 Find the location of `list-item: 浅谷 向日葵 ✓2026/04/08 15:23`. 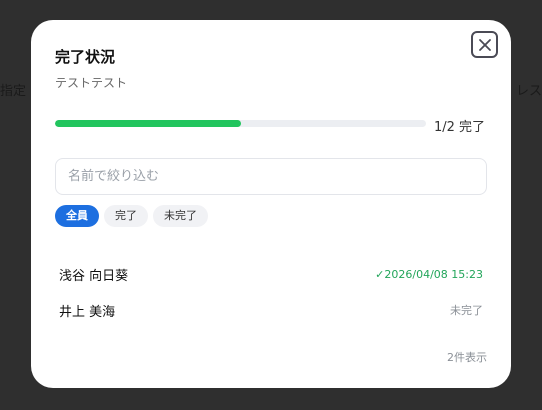

list-item: 浅谷 向日葵 ✓2026/04/08 15:23 is located at coordinates (271, 274).